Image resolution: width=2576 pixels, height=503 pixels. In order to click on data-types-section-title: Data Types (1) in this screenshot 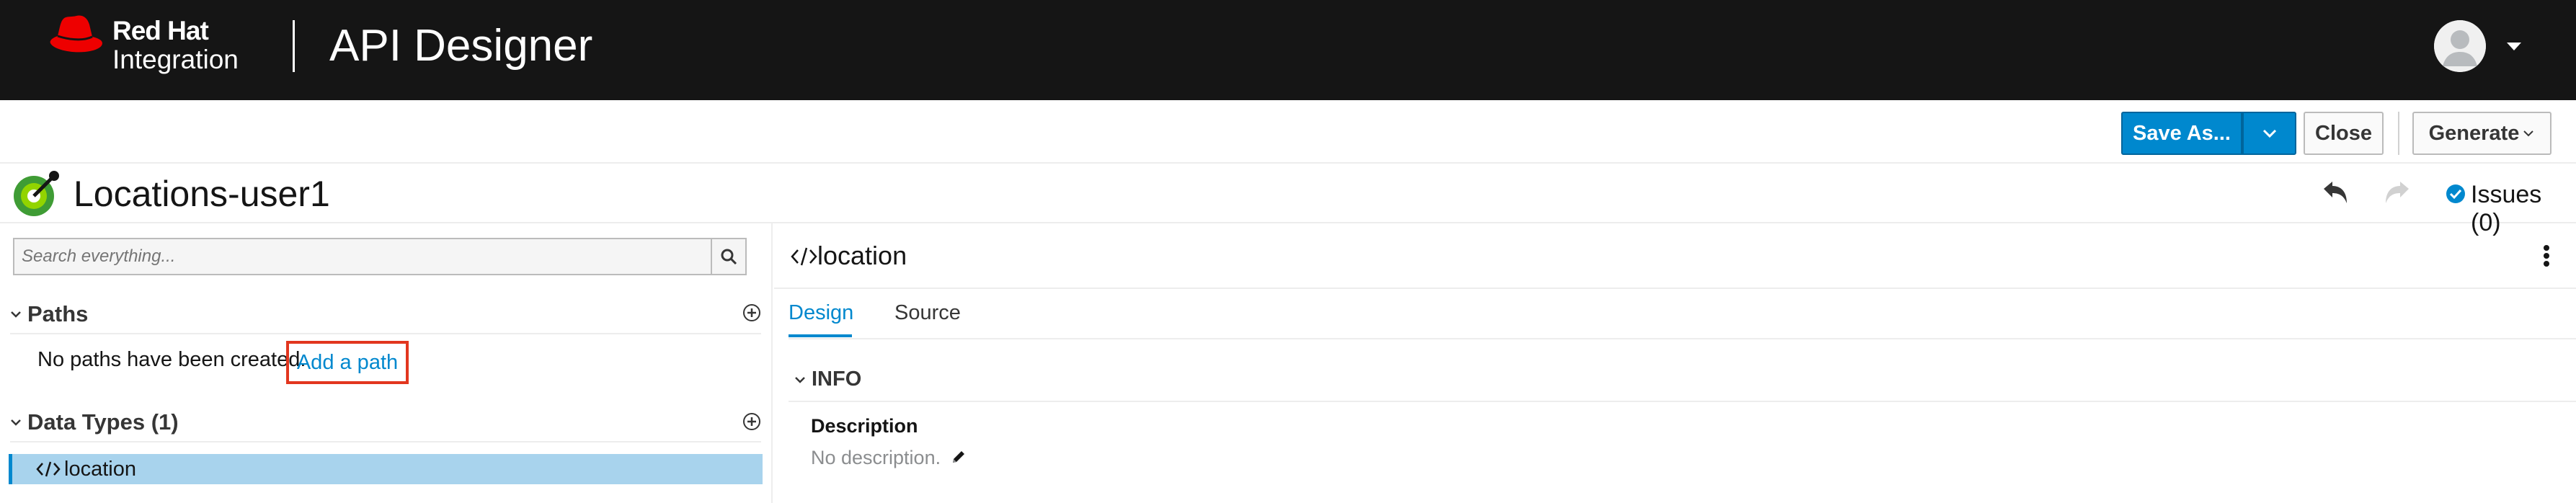, I will do `click(103, 422)`.